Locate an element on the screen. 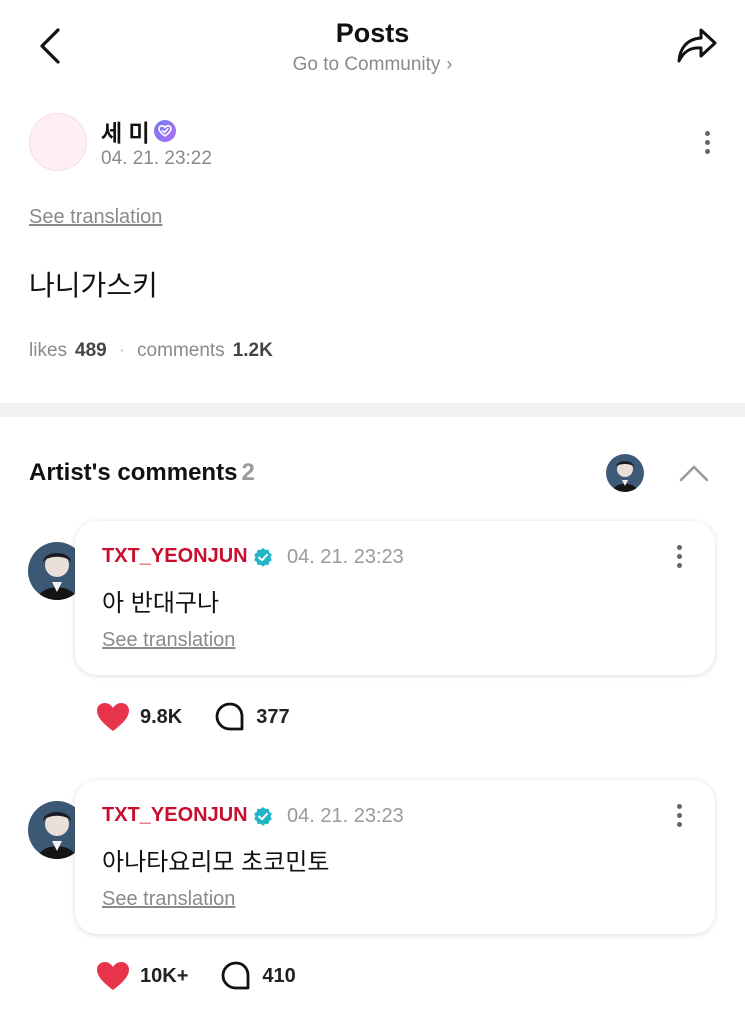  reply-count: 377 is located at coordinates (273, 716).